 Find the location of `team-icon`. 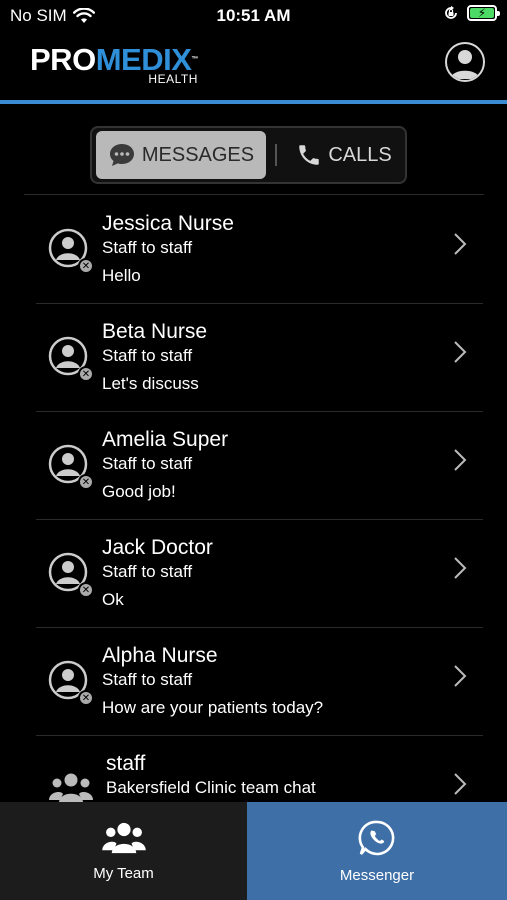

team-icon is located at coordinates (123, 837).